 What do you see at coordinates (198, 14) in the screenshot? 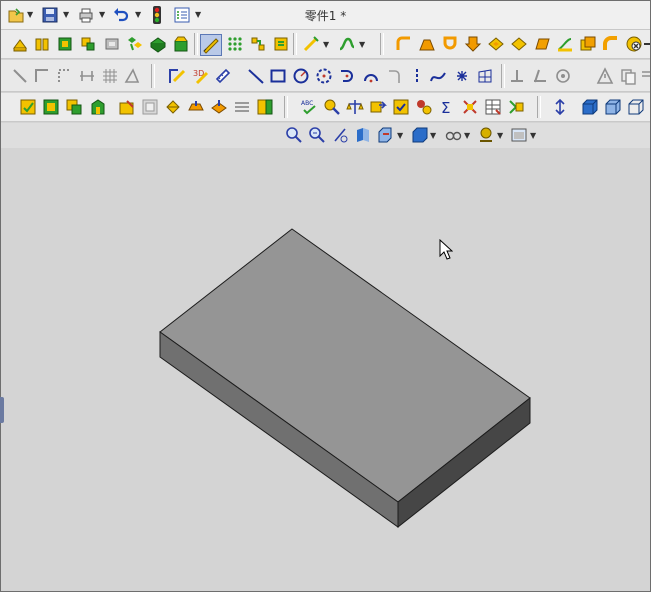
I see `options-dropdown-icon: ▼` at bounding box center [198, 14].